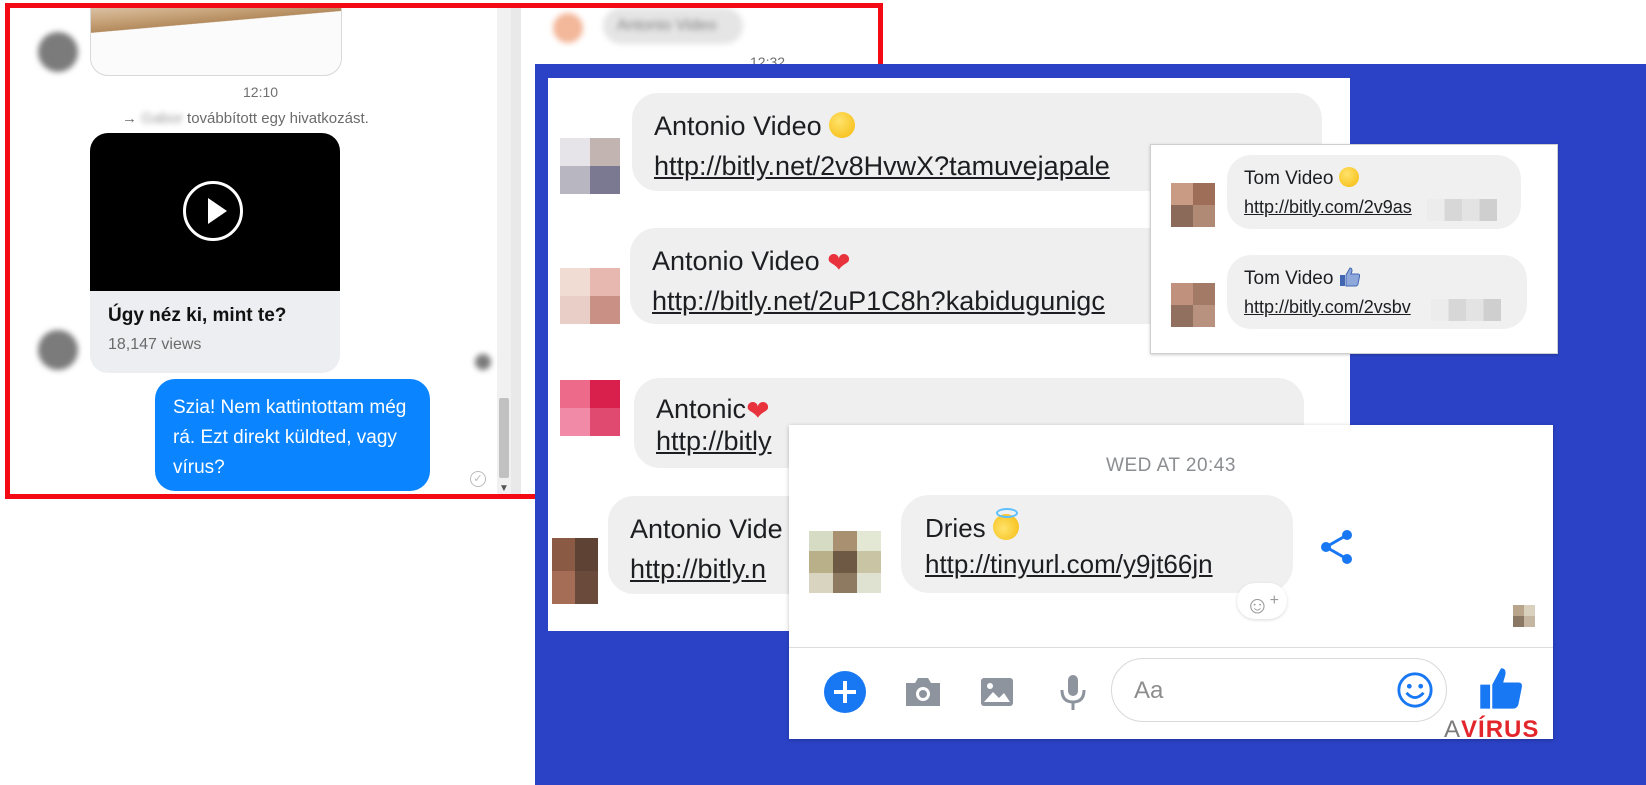 This screenshot has height=785, width=1646. Describe the element at coordinates (278, 118) in the screenshot. I see `forward-text: továbbított egy hivatkozást.` at that location.